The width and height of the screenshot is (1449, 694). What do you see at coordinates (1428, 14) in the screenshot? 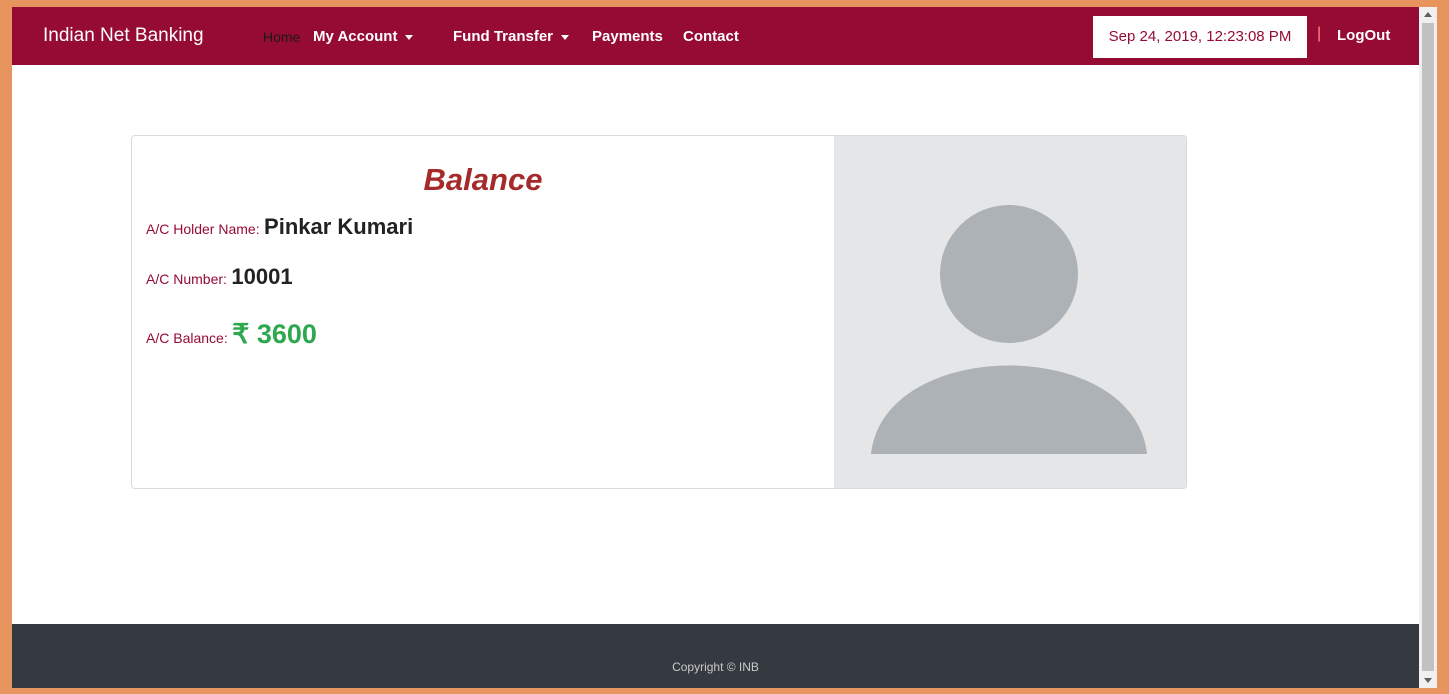
I see `scroll-up-icon` at bounding box center [1428, 14].